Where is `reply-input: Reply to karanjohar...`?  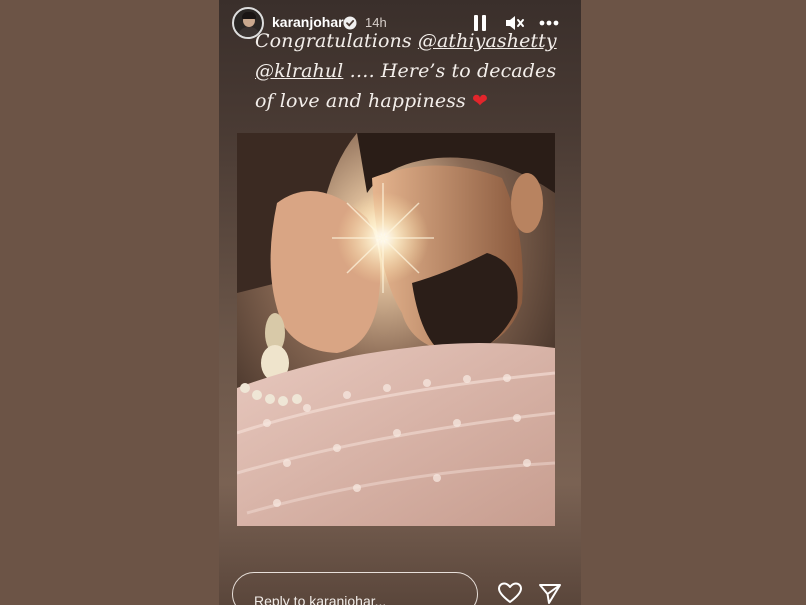
reply-input: Reply to karanjohar... is located at coordinates (355, 588).